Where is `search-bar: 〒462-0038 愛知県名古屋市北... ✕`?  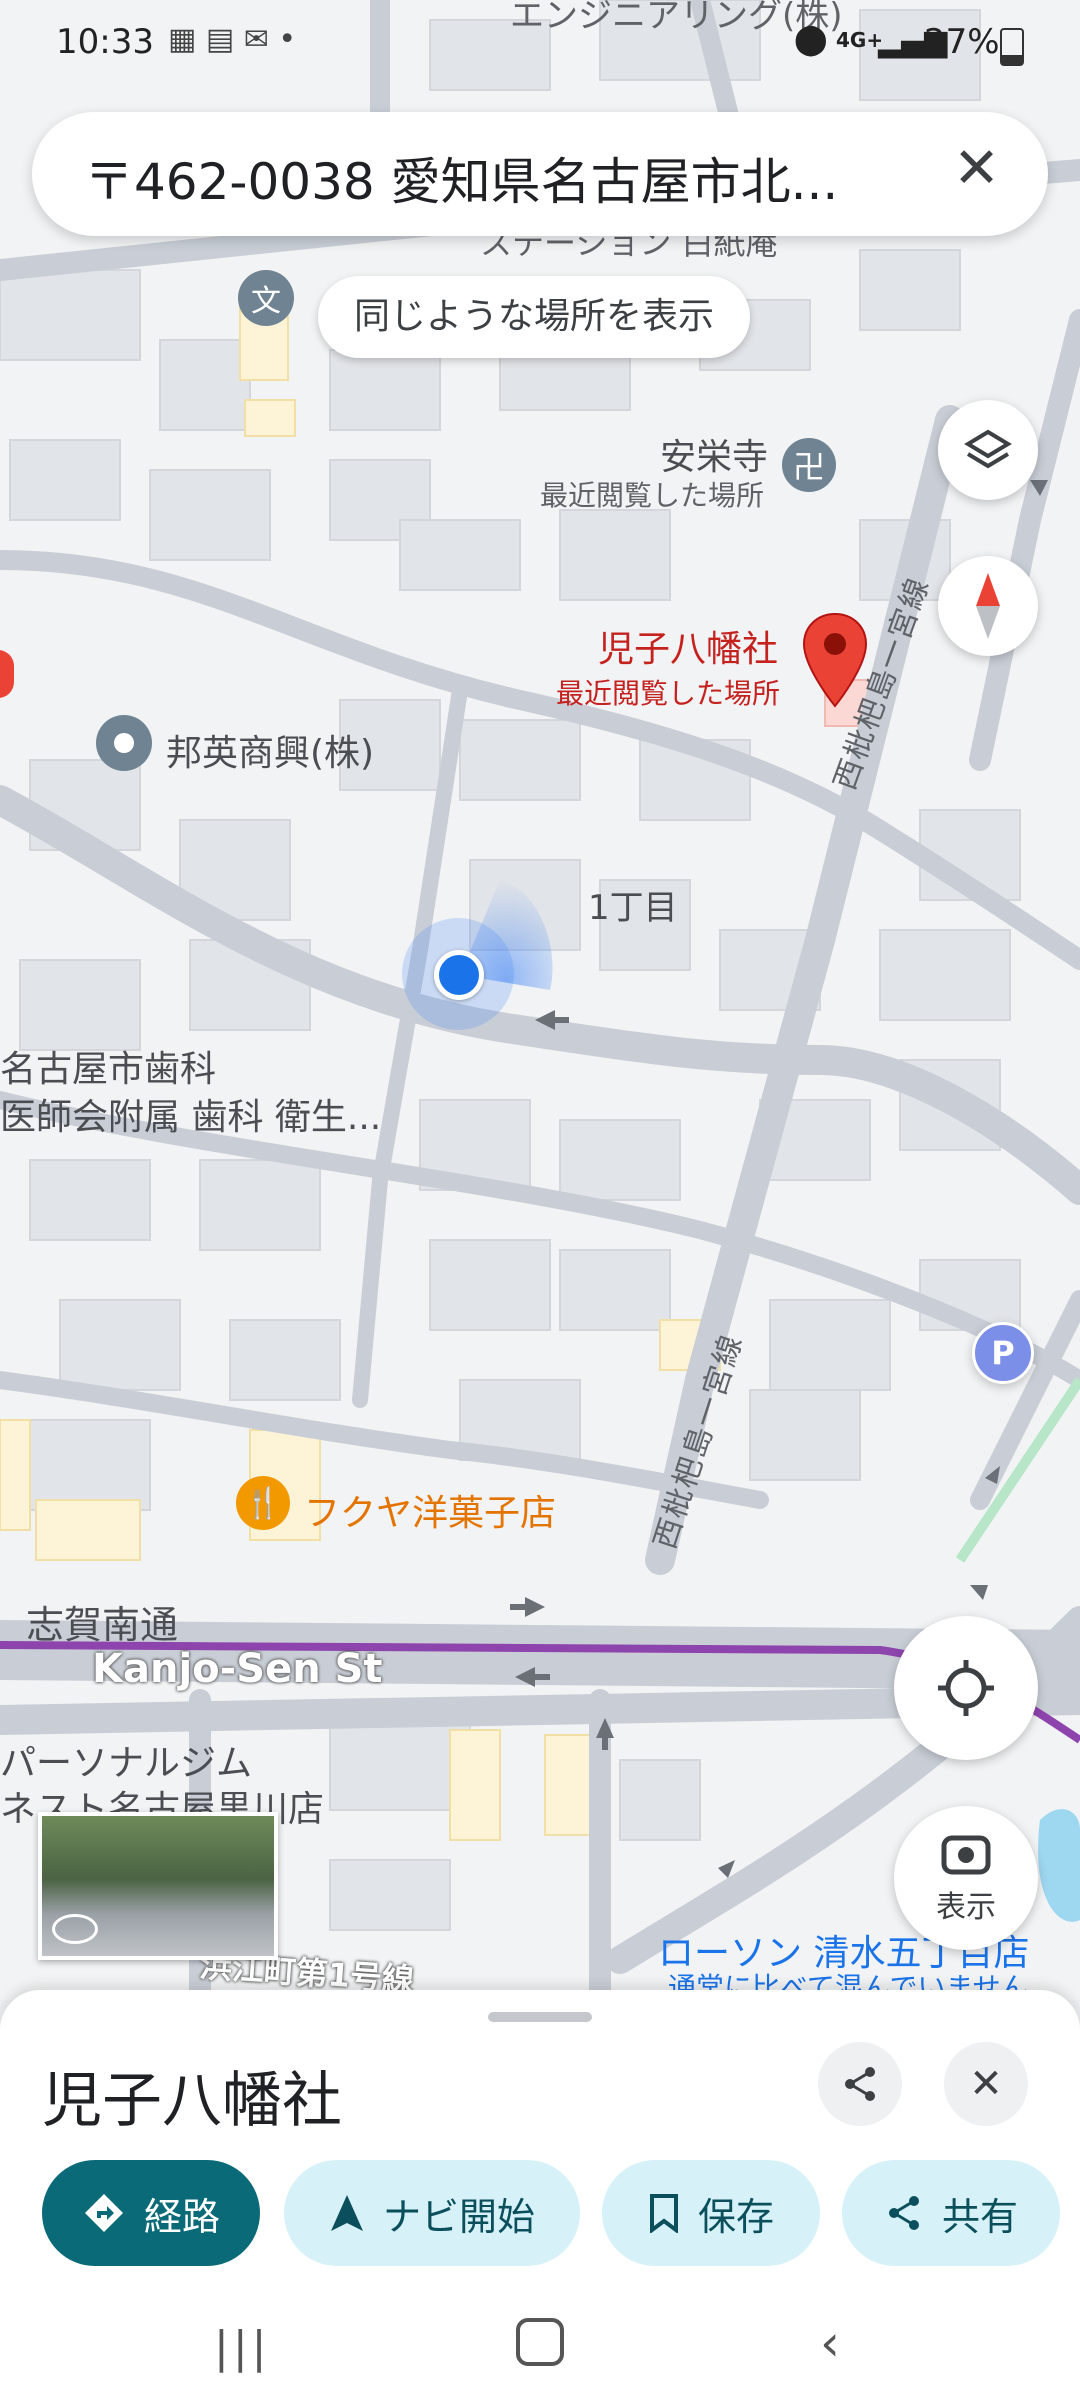
search-bar: 〒462-0038 愛知県名古屋市北... ✕ is located at coordinates (540, 174).